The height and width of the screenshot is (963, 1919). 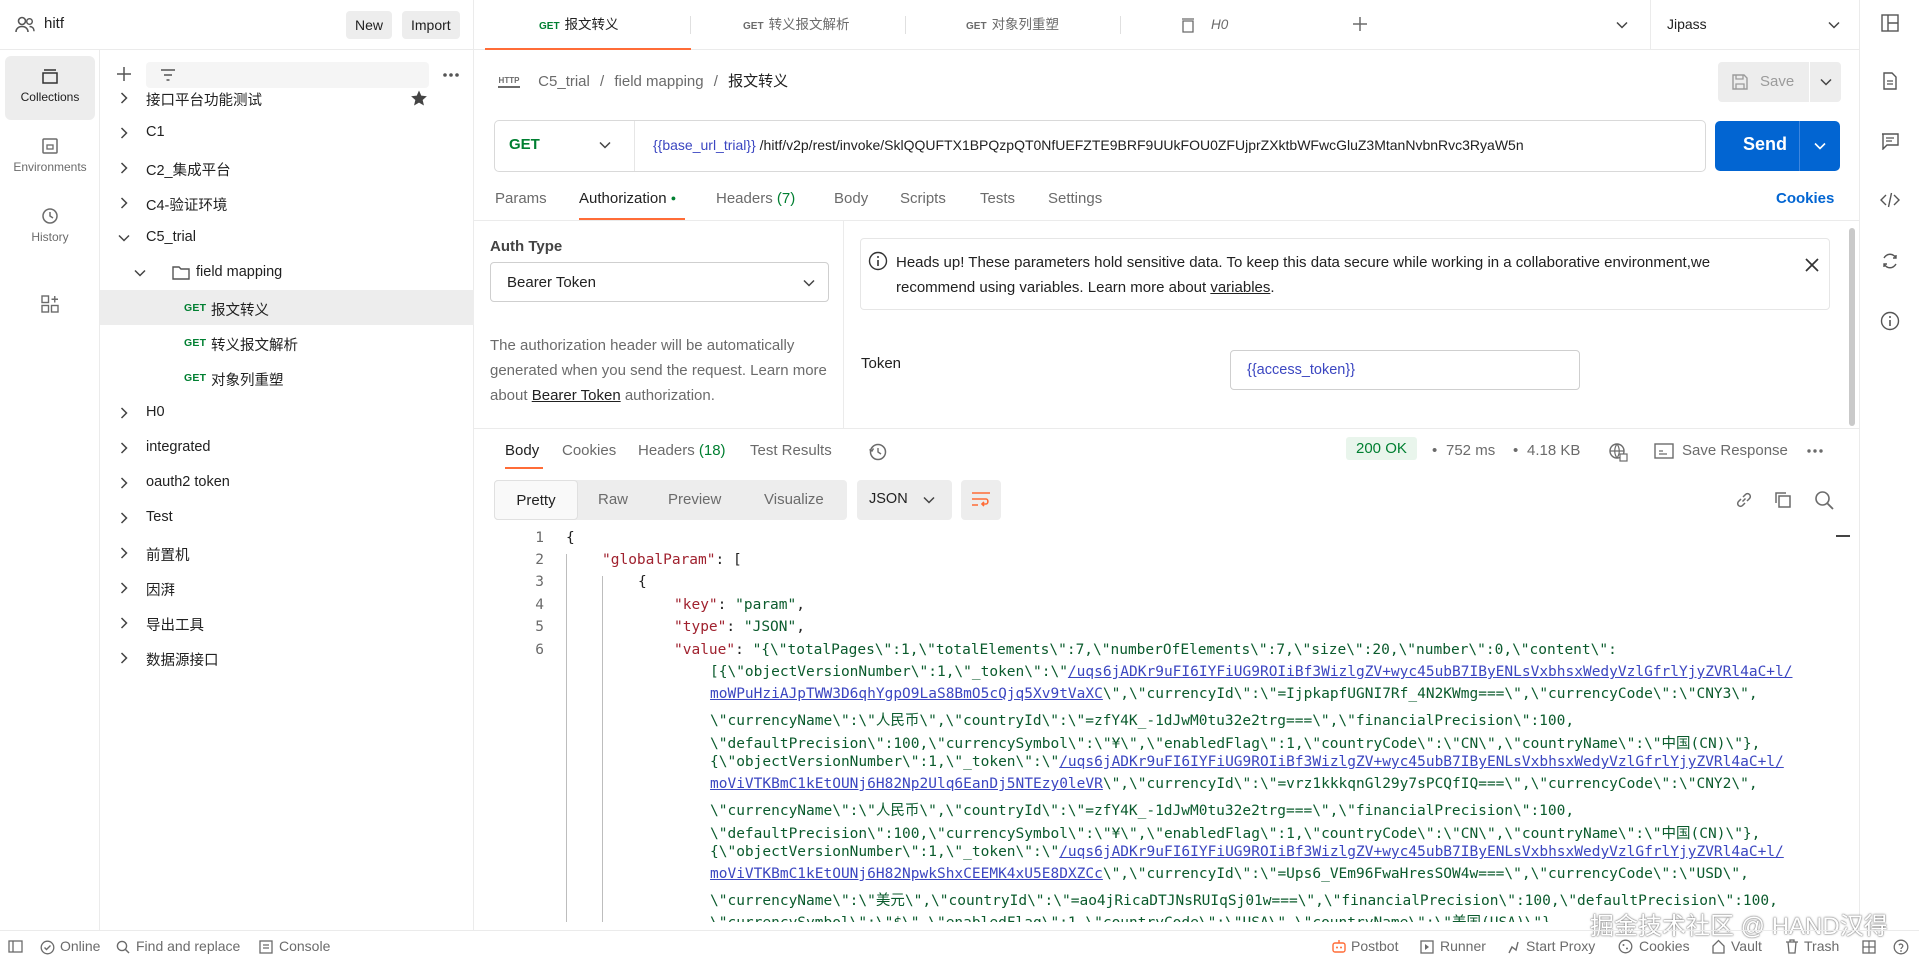 I want to click on search-icon, so click(x=1824, y=500).